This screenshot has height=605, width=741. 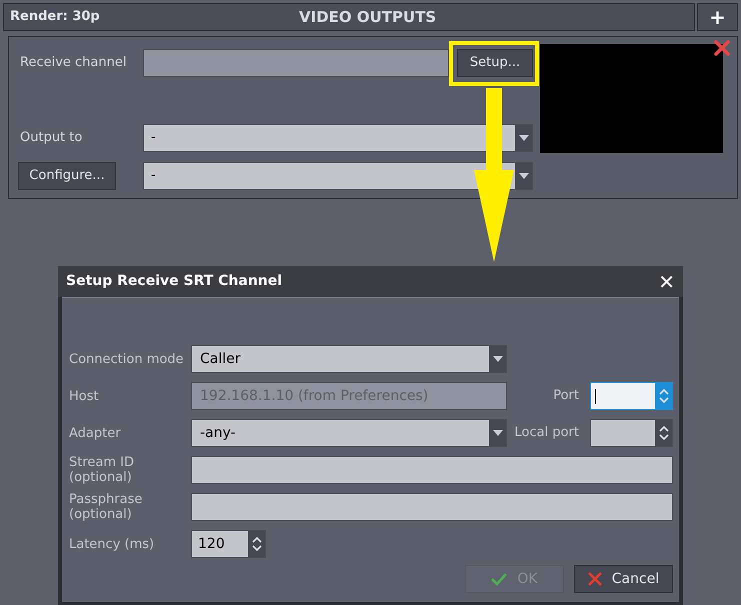 What do you see at coordinates (722, 48) in the screenshot?
I see `close-icon` at bounding box center [722, 48].